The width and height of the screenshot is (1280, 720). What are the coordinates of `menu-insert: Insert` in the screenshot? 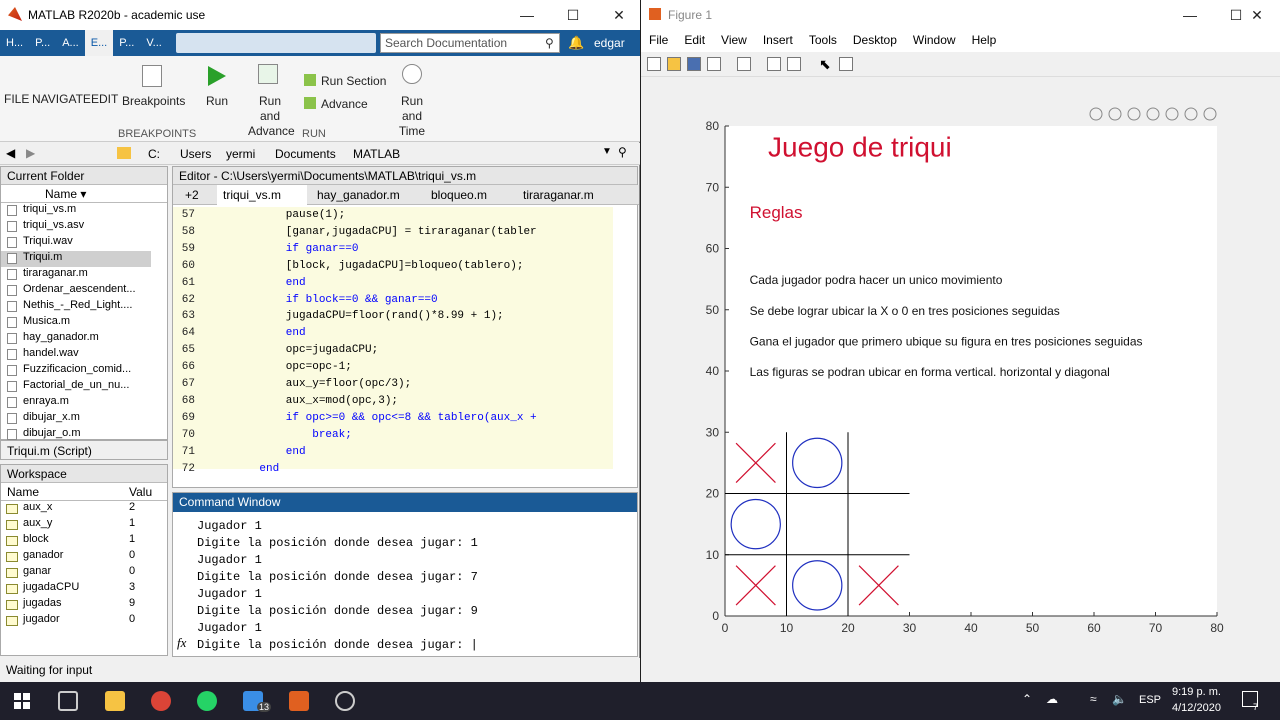 It's located at (778, 41).